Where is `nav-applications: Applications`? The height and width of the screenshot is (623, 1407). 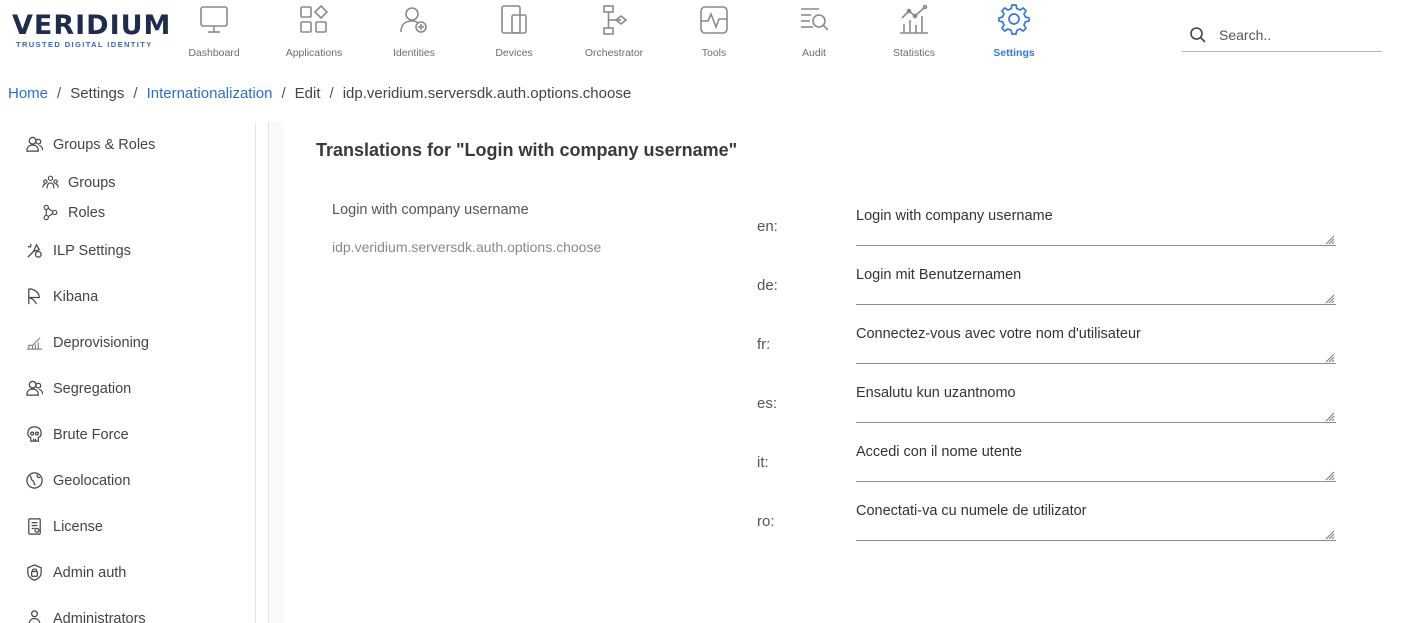 nav-applications: Applications is located at coordinates (314, 33).